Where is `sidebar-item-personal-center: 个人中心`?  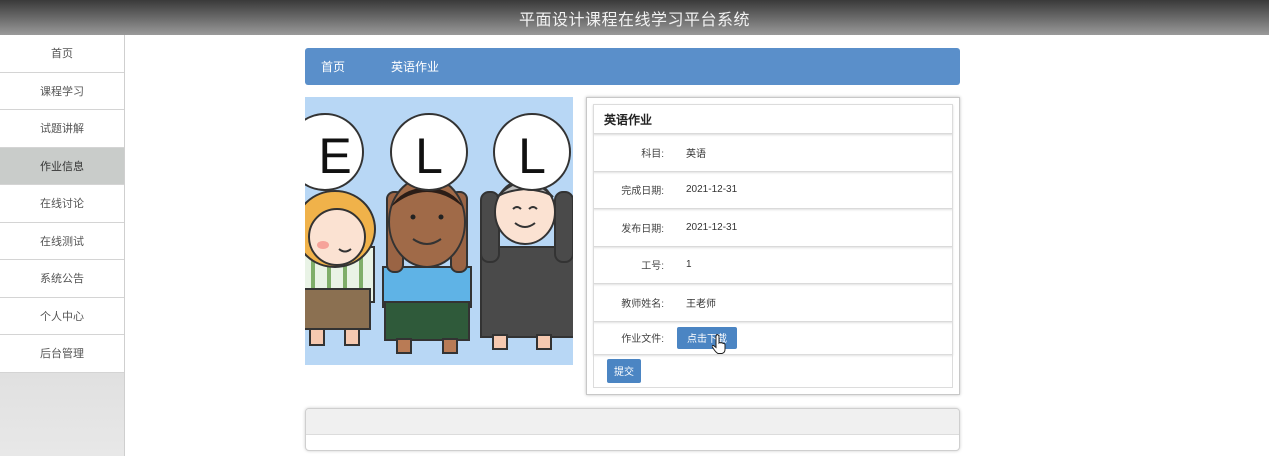 sidebar-item-personal-center: 个人中心 is located at coordinates (62, 316).